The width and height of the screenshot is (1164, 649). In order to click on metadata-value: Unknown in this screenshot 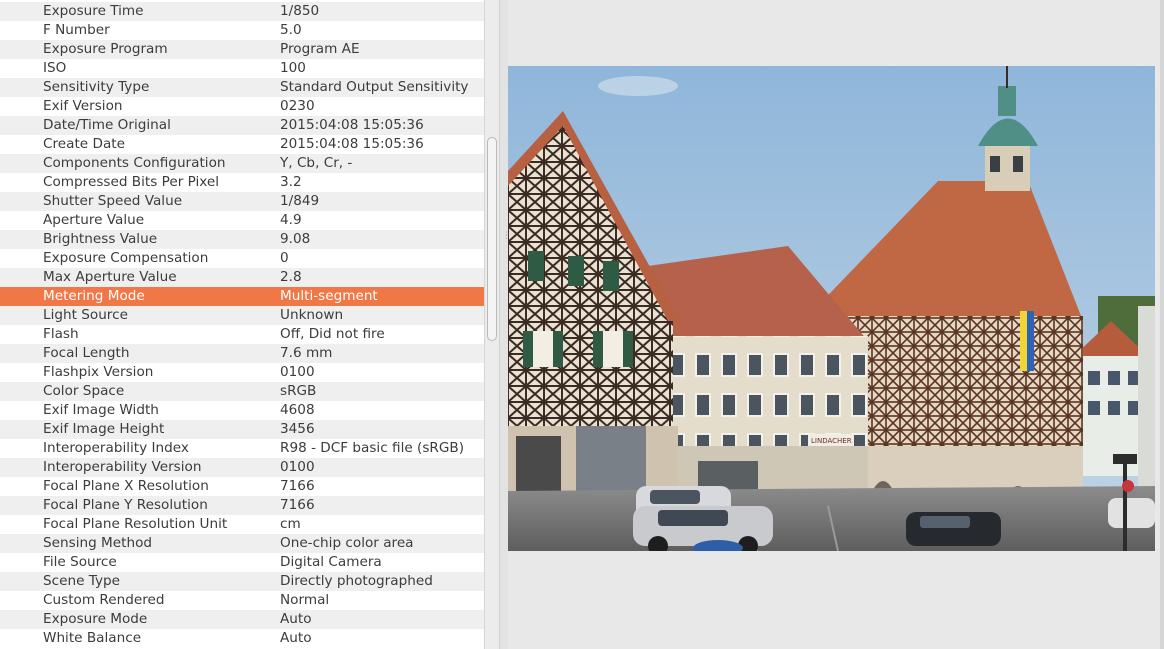, I will do `click(312, 315)`.